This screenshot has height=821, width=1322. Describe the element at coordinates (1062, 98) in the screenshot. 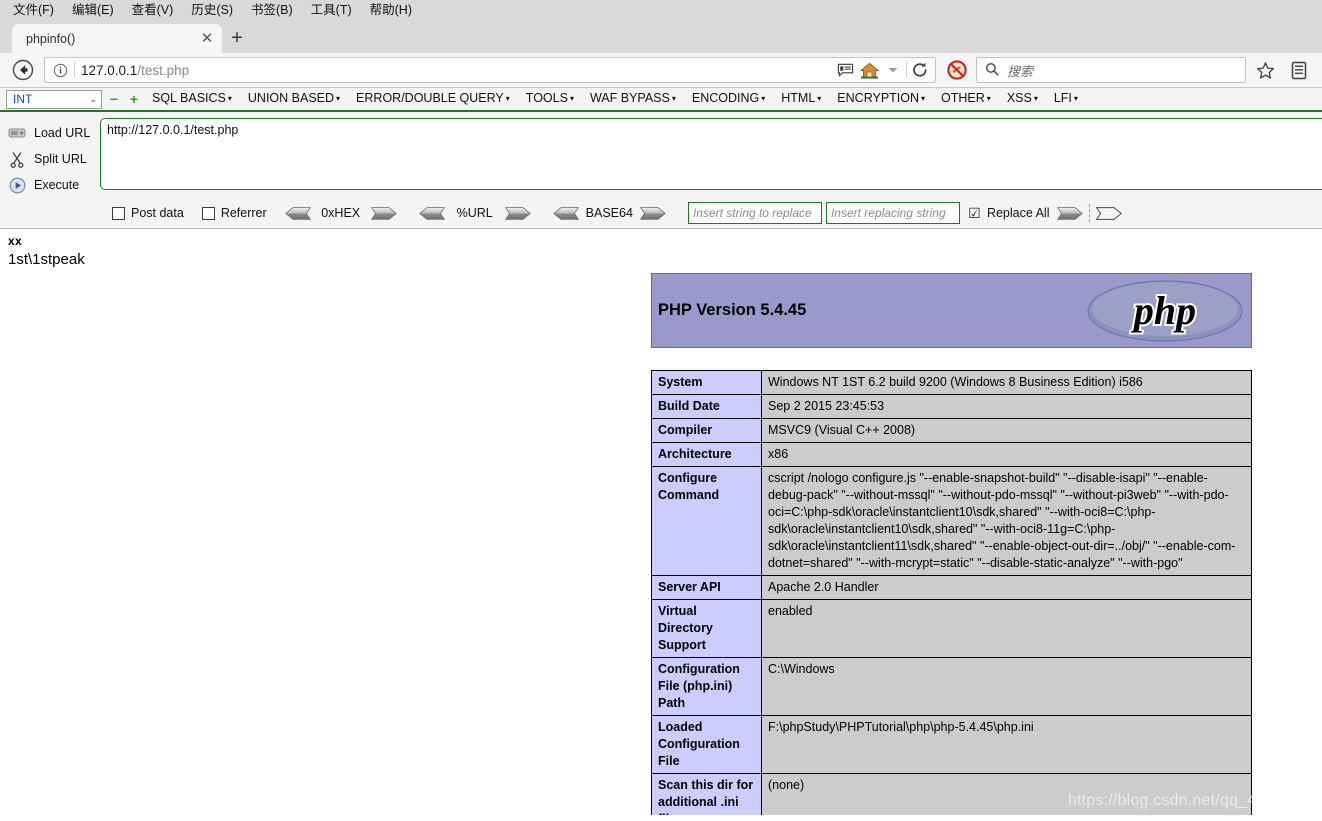

I see `menu-label: LFI` at that location.